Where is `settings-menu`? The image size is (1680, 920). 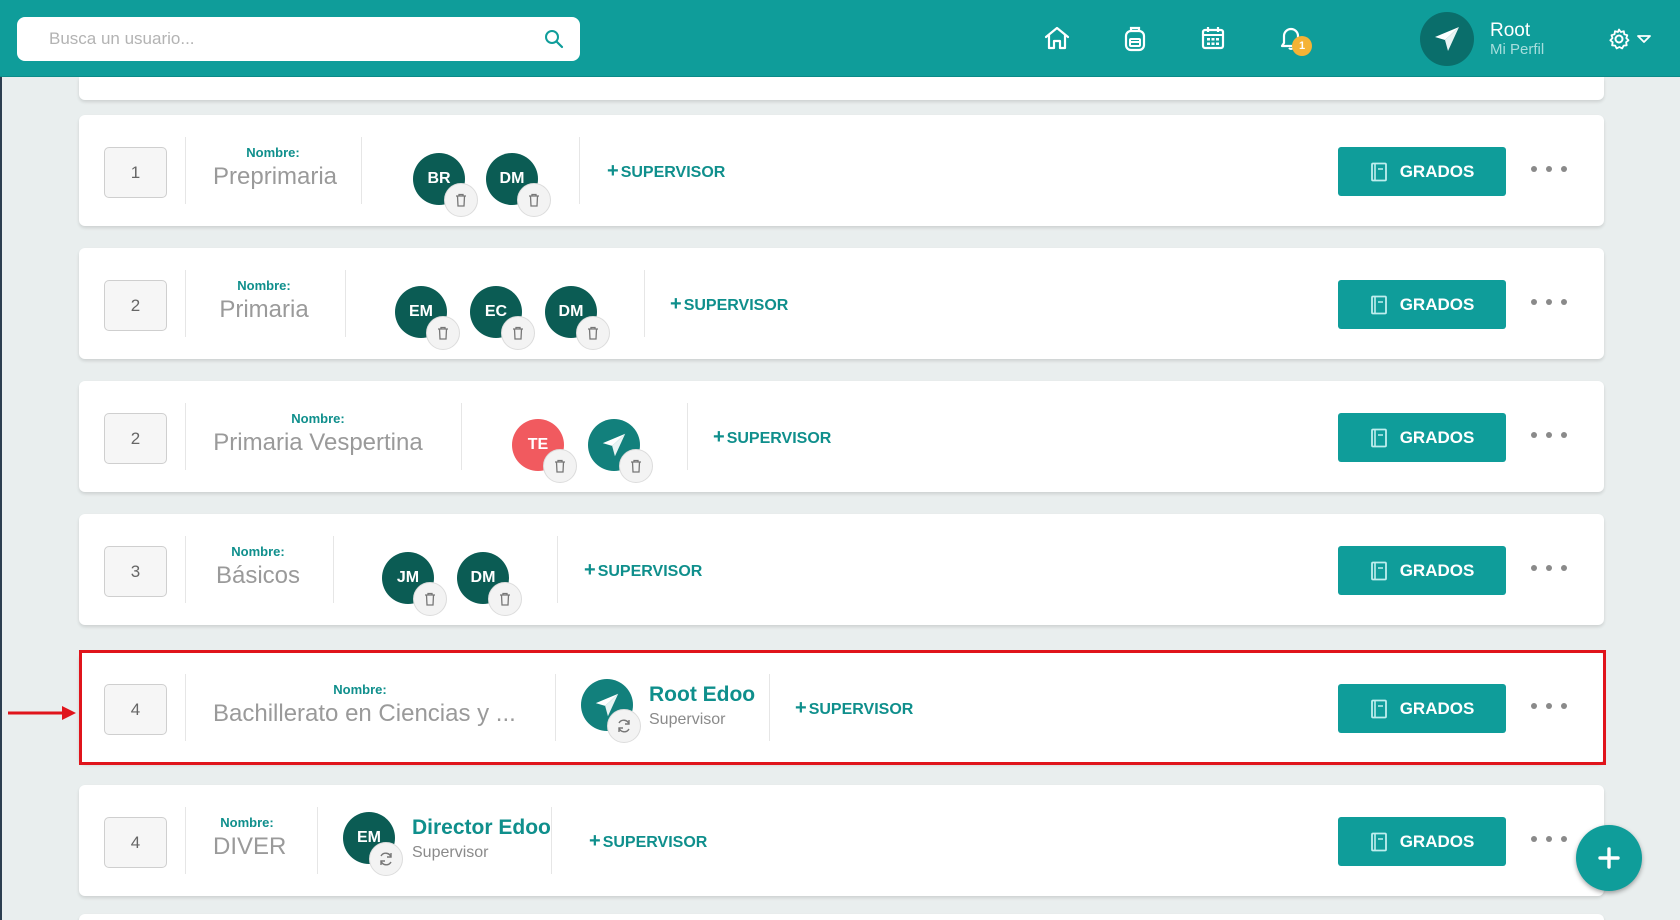 settings-menu is located at coordinates (1629, 39).